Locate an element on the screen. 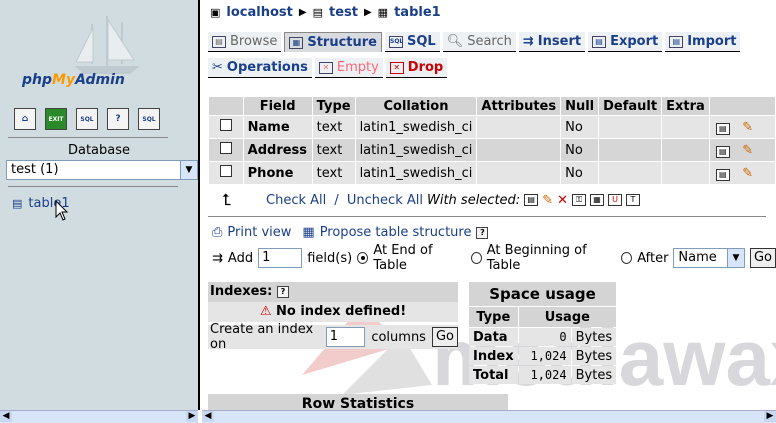 Image resolution: width=776 pixels, height=423 pixels. field-type: text is located at coordinates (333, 173).